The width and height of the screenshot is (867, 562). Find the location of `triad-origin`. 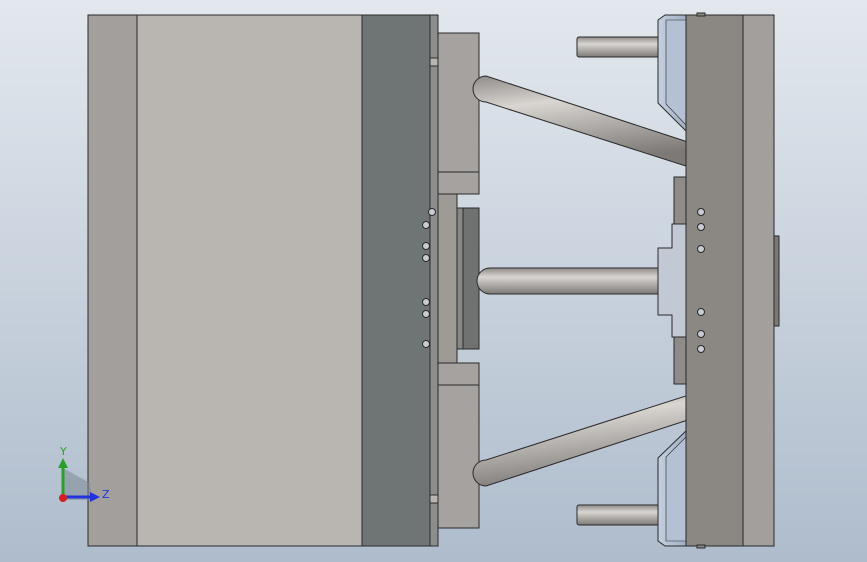

triad-origin is located at coordinates (63, 498).